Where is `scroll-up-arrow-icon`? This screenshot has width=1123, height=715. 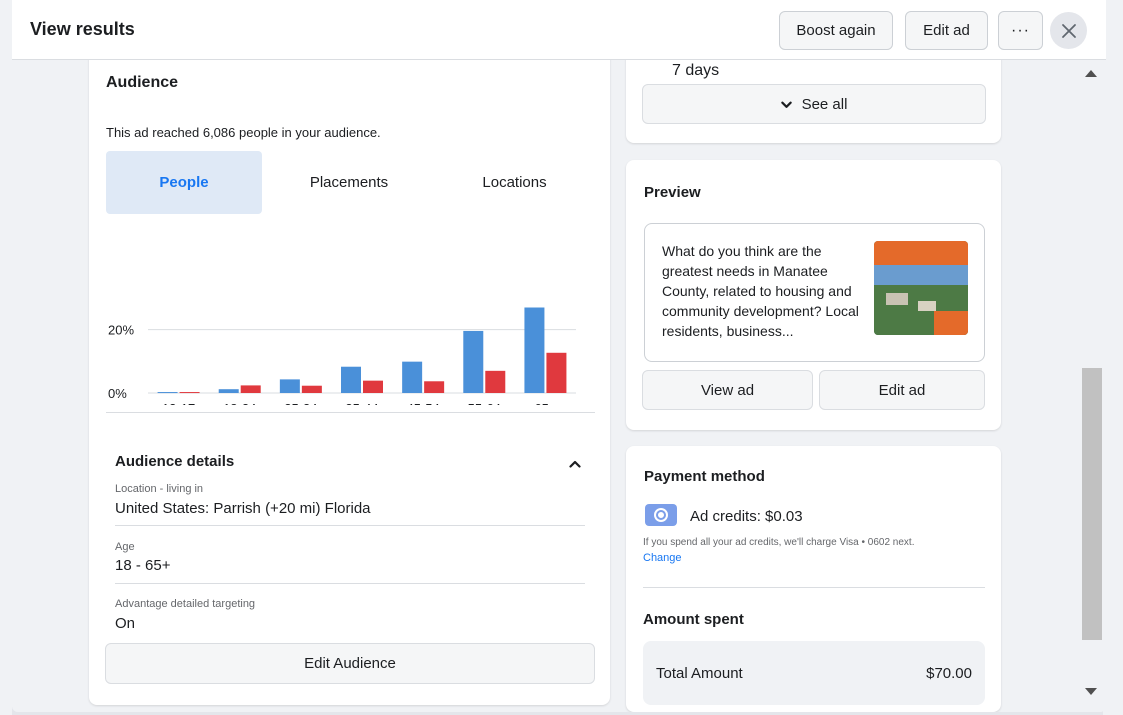 scroll-up-arrow-icon is located at coordinates (1091, 73).